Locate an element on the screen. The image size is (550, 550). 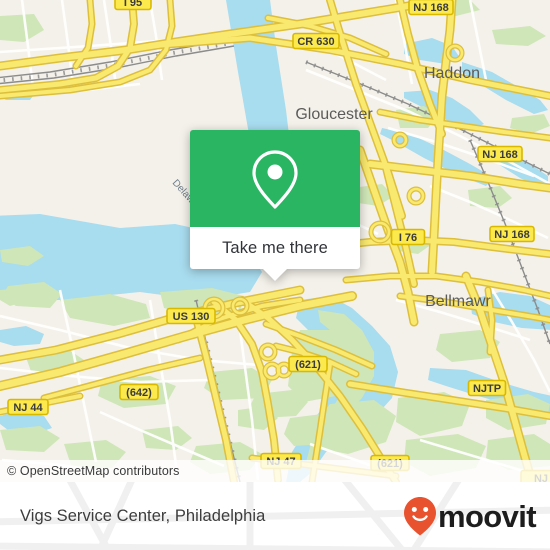
road-shield: I 76 is located at coordinates (408, 237).